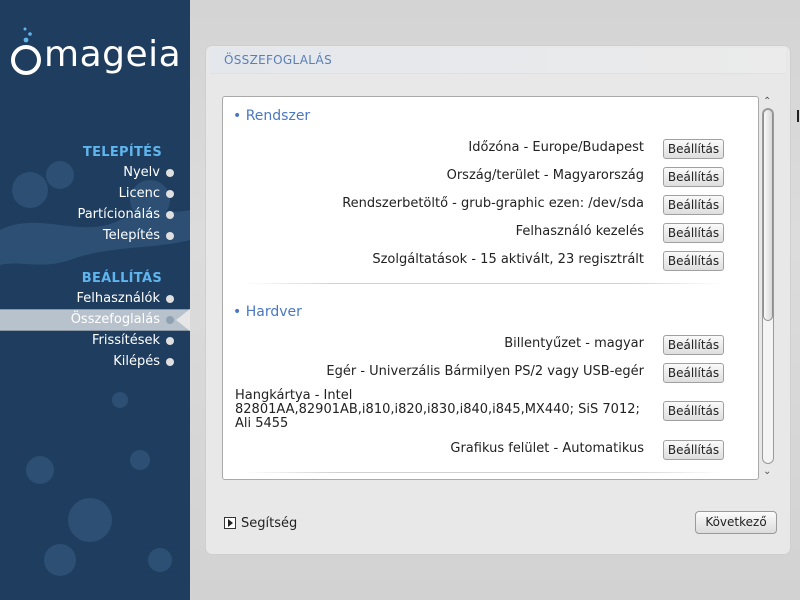 The image size is (800, 600). I want to click on expand-arrow-icon, so click(230, 523).